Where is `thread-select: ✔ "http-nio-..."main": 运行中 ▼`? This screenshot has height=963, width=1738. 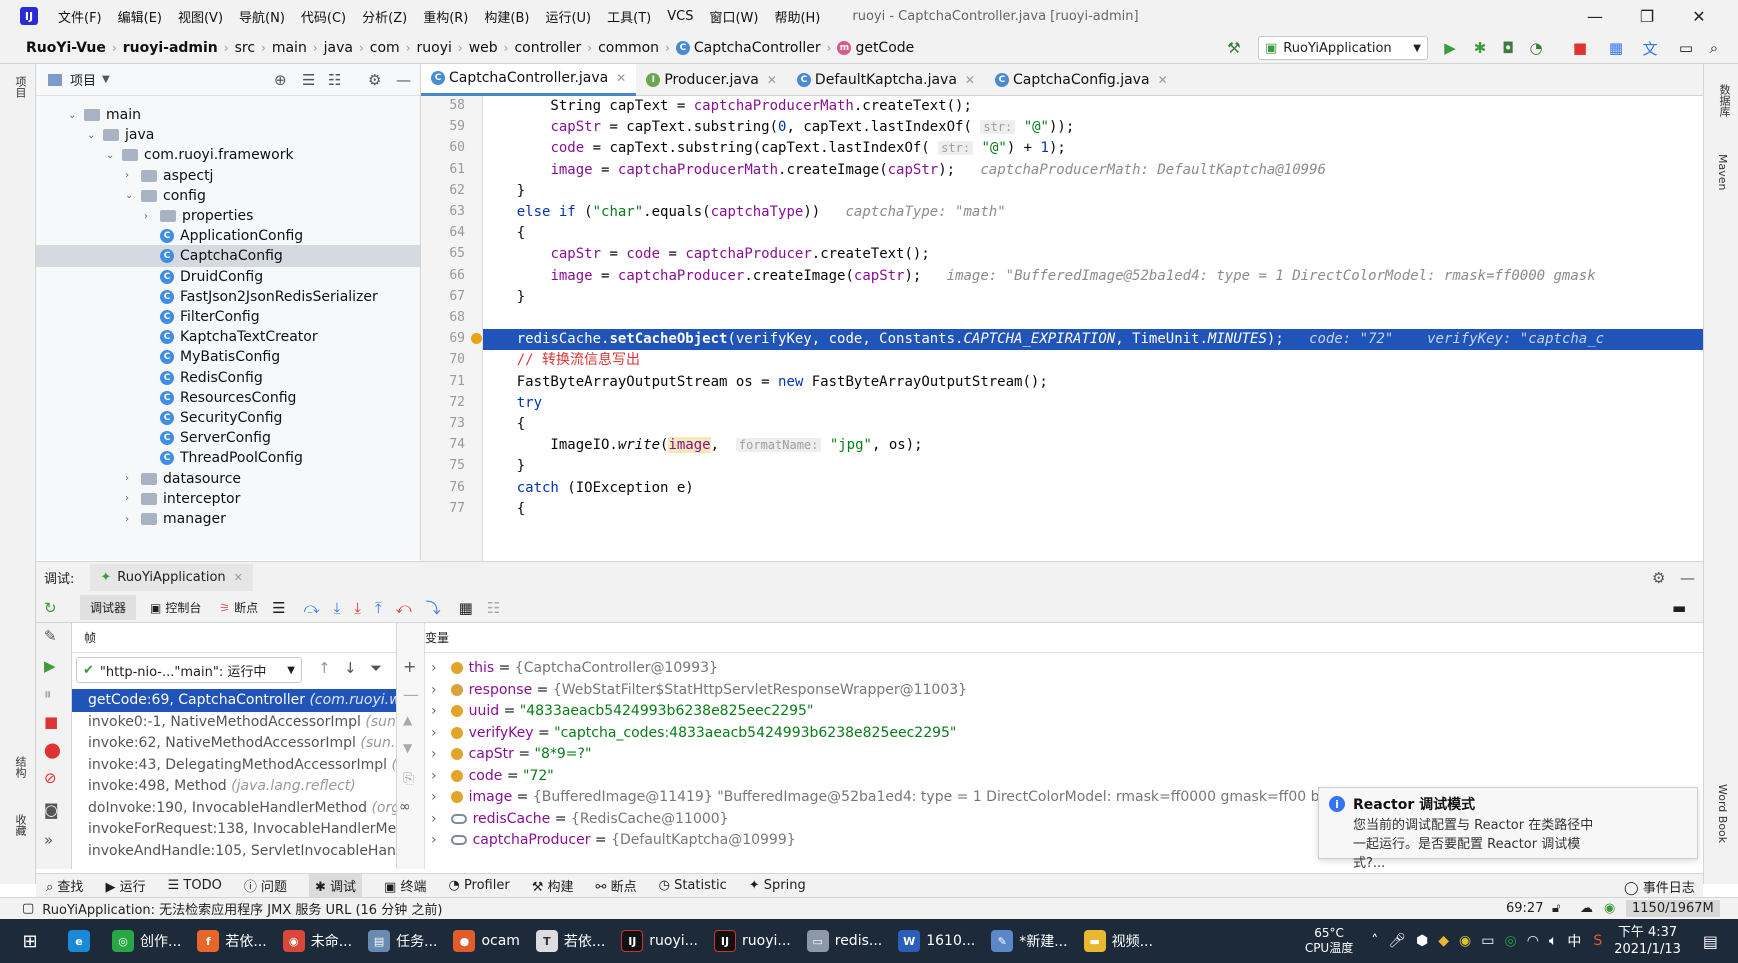 thread-select: ✔ "http-nio-..."main": 运行中 ▼ is located at coordinates (189, 670).